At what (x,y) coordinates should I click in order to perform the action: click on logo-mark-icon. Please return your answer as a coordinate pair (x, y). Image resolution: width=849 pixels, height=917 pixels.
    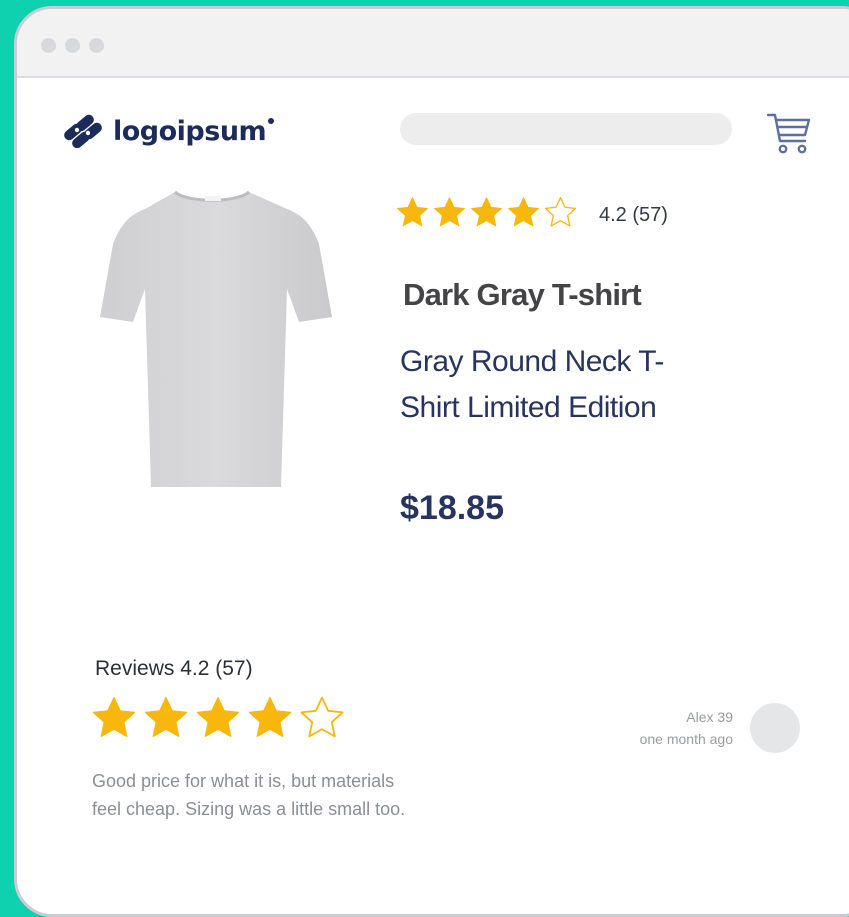
    Looking at the image, I should click on (83, 131).